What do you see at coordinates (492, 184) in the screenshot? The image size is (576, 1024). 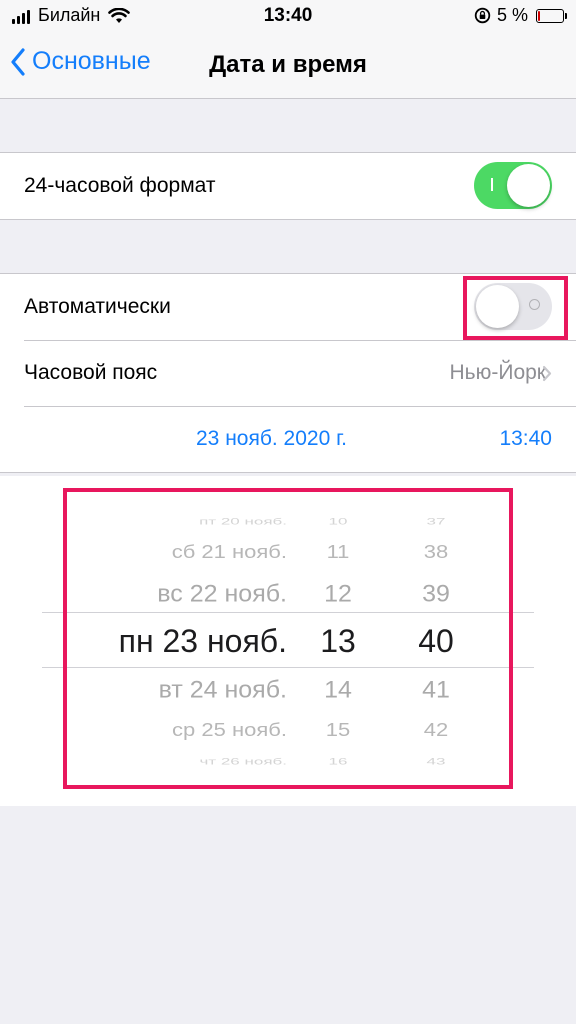 I see `toggle-on-mark-icon` at bounding box center [492, 184].